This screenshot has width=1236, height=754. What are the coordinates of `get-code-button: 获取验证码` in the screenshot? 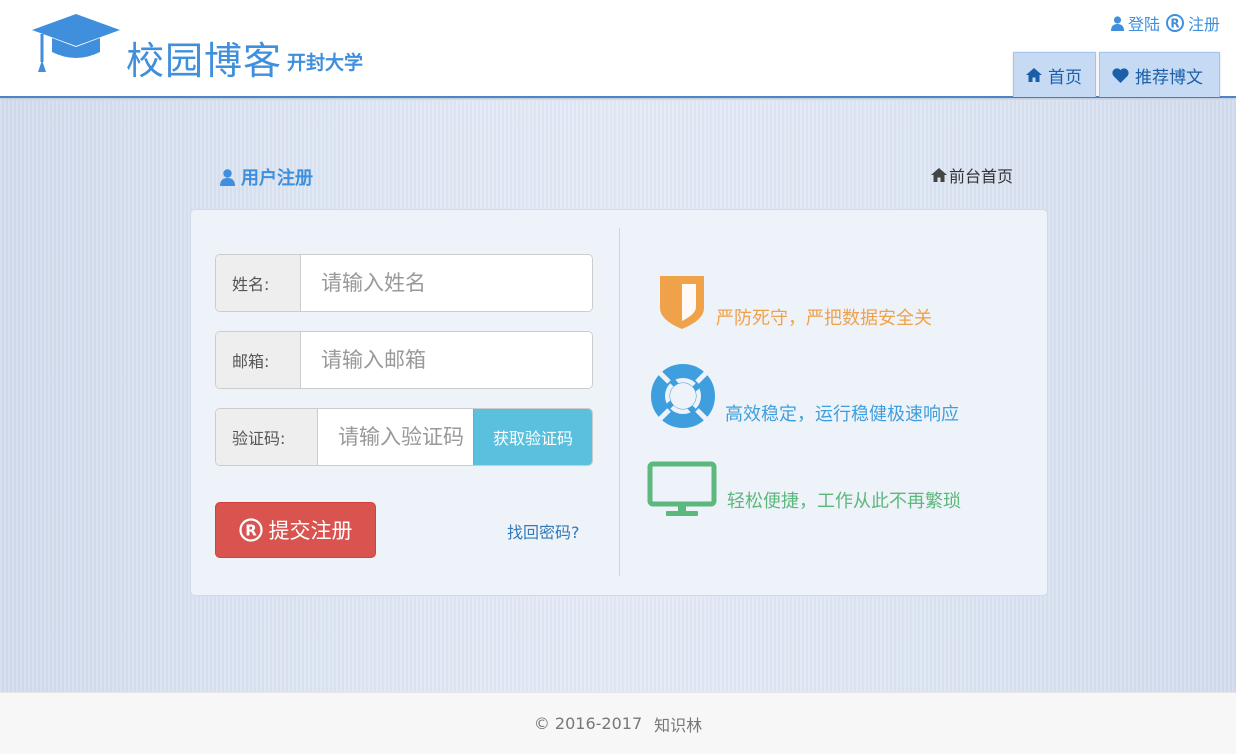 It's located at (532, 437).